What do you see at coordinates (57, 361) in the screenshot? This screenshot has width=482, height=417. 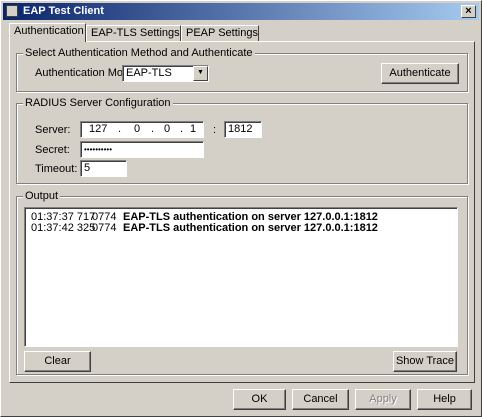 I see `clear-button: Clear` at bounding box center [57, 361].